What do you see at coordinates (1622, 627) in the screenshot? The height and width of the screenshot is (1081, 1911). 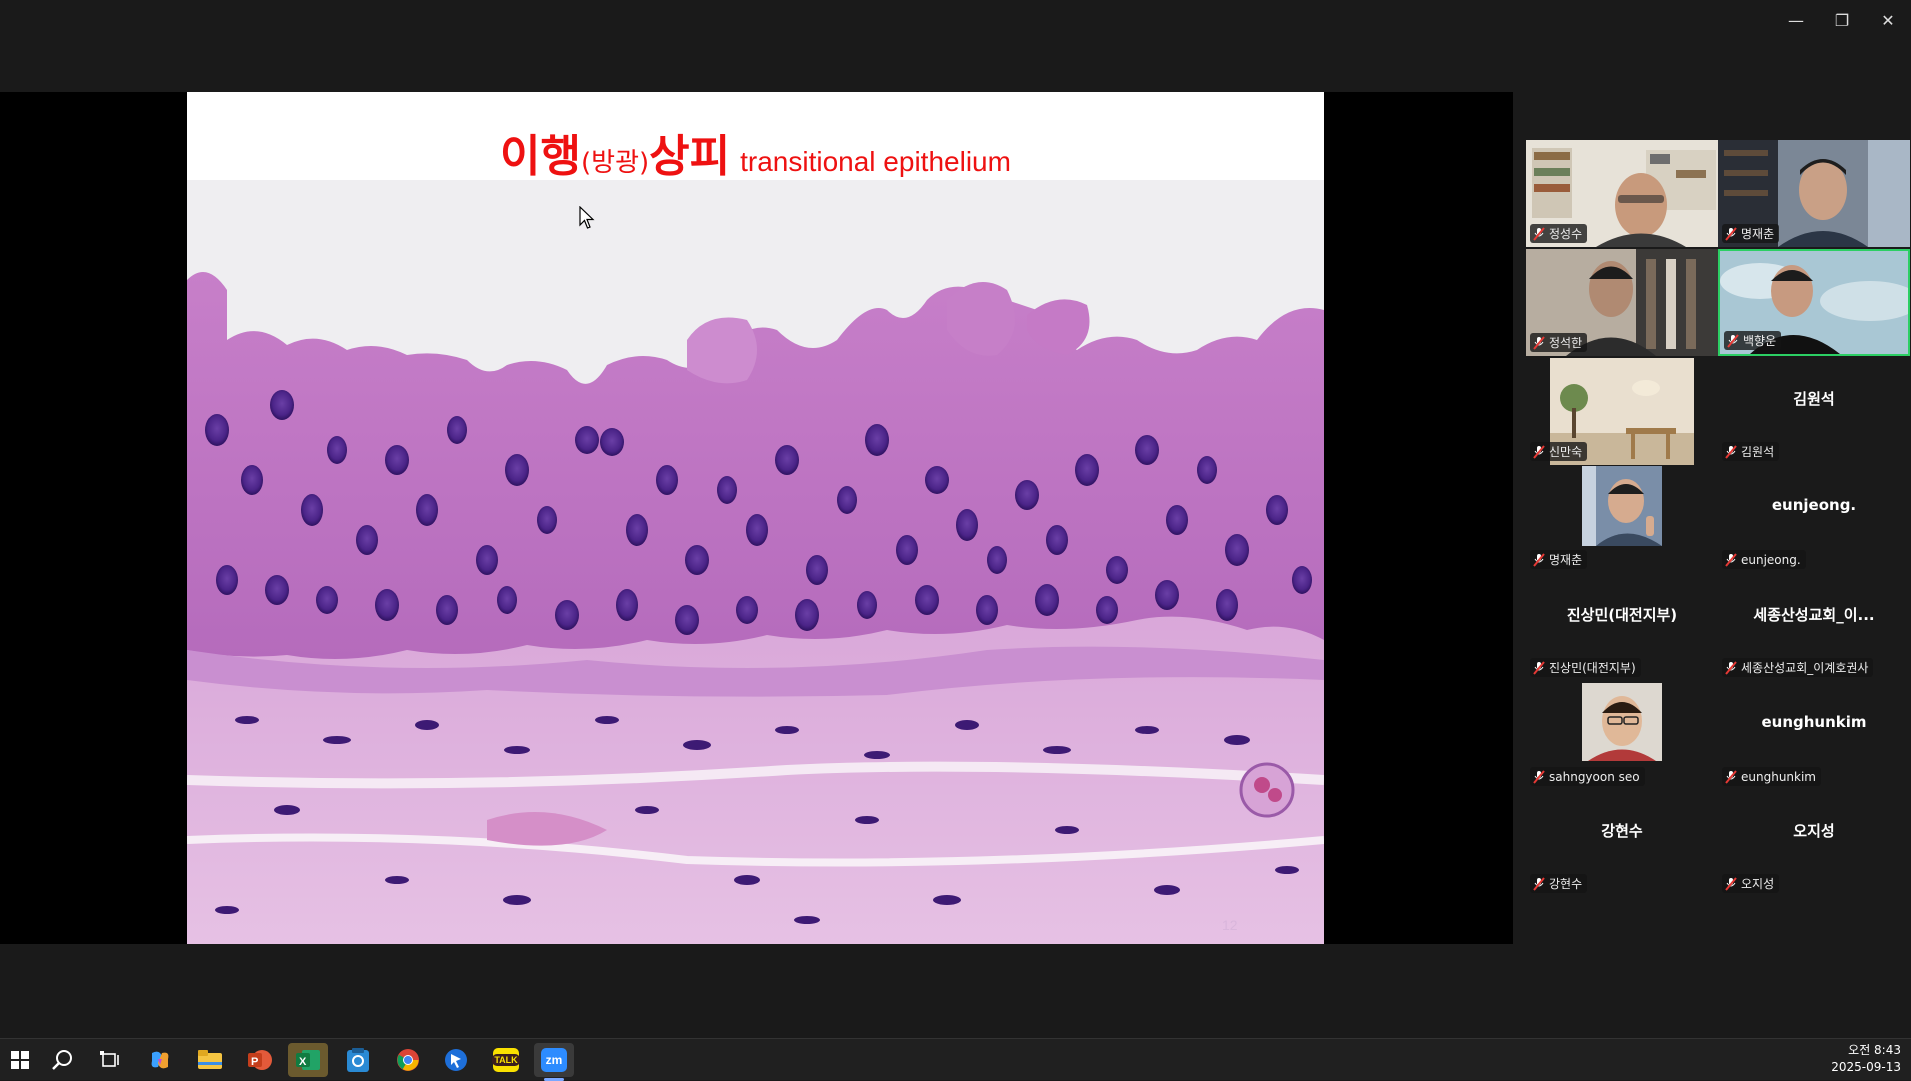 I see `participant-tile-no-video: 진상민(대전지부) 진상민(대전지부)` at bounding box center [1622, 627].